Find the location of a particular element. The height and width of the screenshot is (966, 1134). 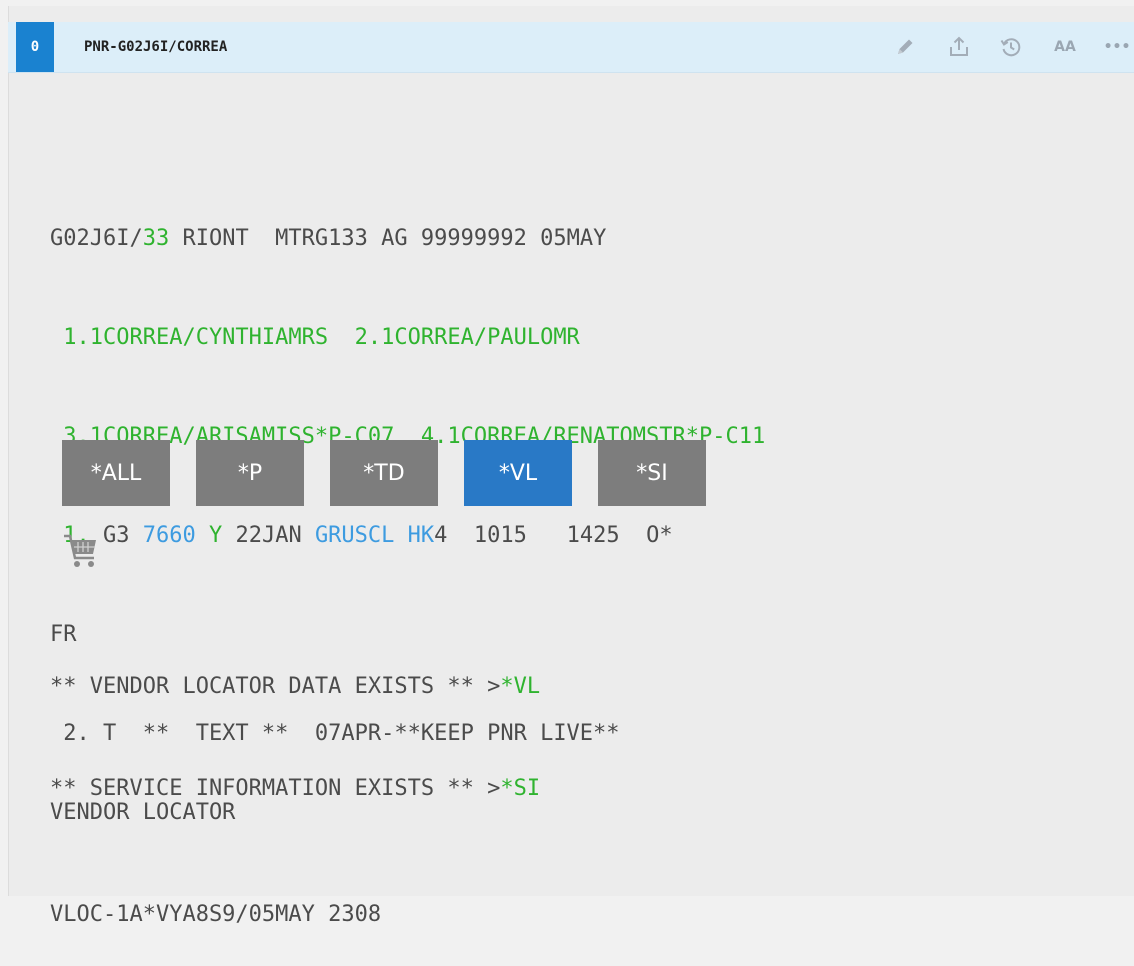

vendor-locator-value: VLOC-1A*VYA8S9/05MAY 2308 is located at coordinates (216, 914).